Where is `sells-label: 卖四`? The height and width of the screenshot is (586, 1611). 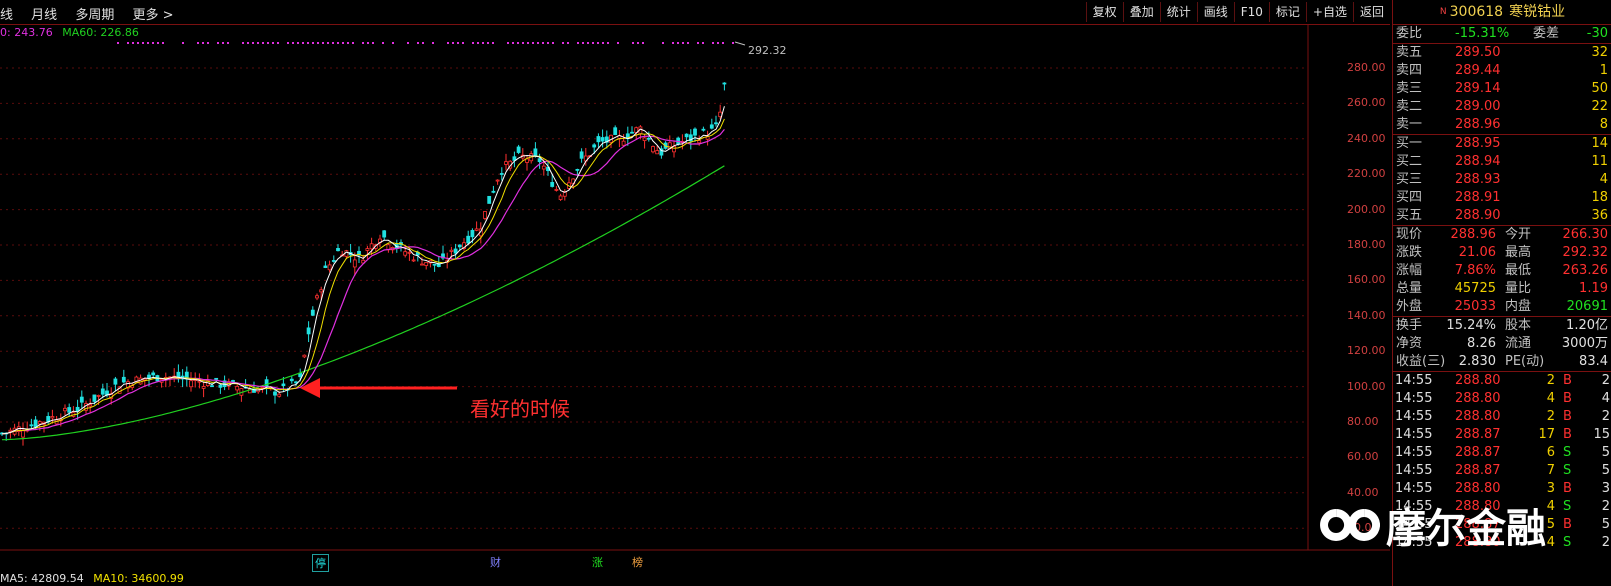
sells-label: 卖四 is located at coordinates (1409, 70).